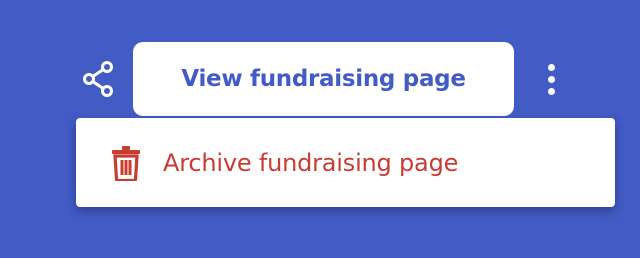 The image size is (640, 258). I want to click on more-vertical-icon, so click(551, 79).